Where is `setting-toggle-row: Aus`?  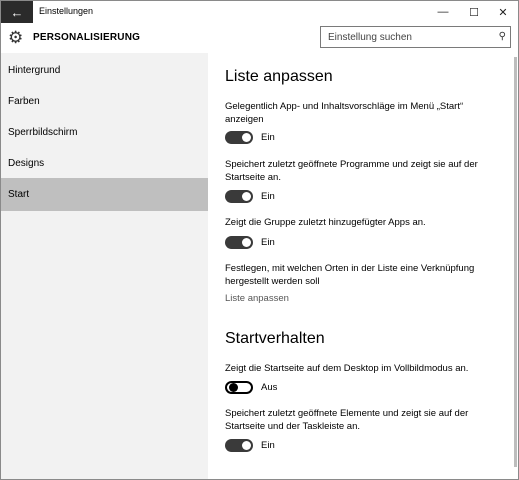 setting-toggle-row: Aus is located at coordinates (251, 387).